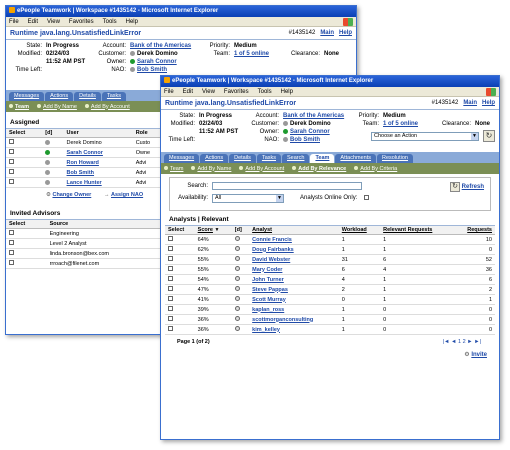 Image resolution: width=510 pixels, height=450 pixels. I want to click on front-team-link: 1 of 5 online, so click(400, 124).